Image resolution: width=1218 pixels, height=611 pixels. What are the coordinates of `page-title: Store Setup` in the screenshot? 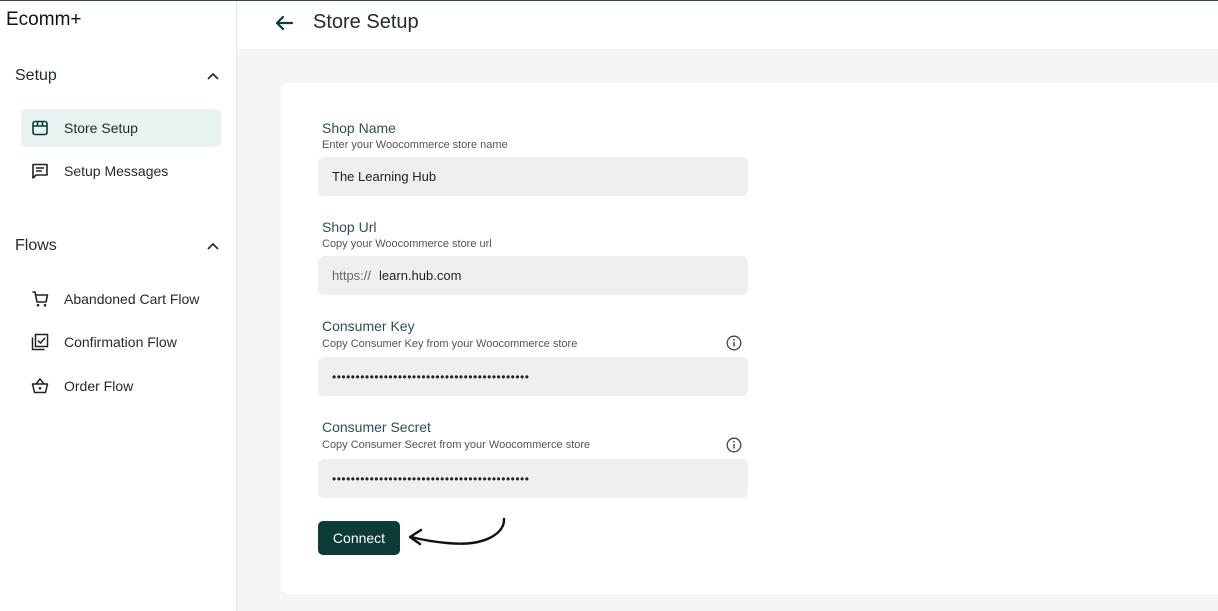 It's located at (366, 22).